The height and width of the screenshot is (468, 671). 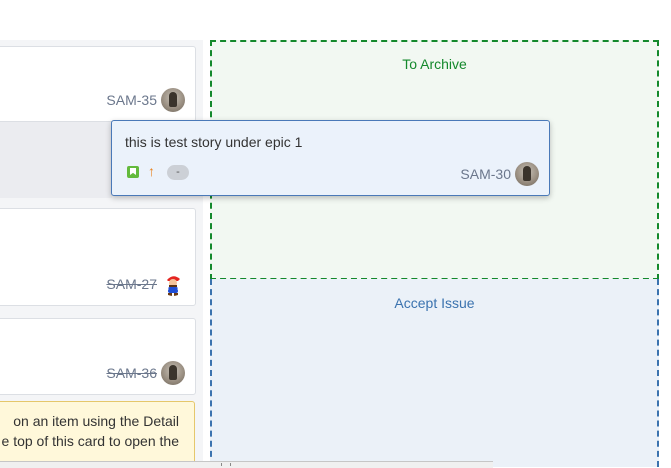 What do you see at coordinates (151, 171) in the screenshot?
I see `arrow-up-icon: ↑` at bounding box center [151, 171].